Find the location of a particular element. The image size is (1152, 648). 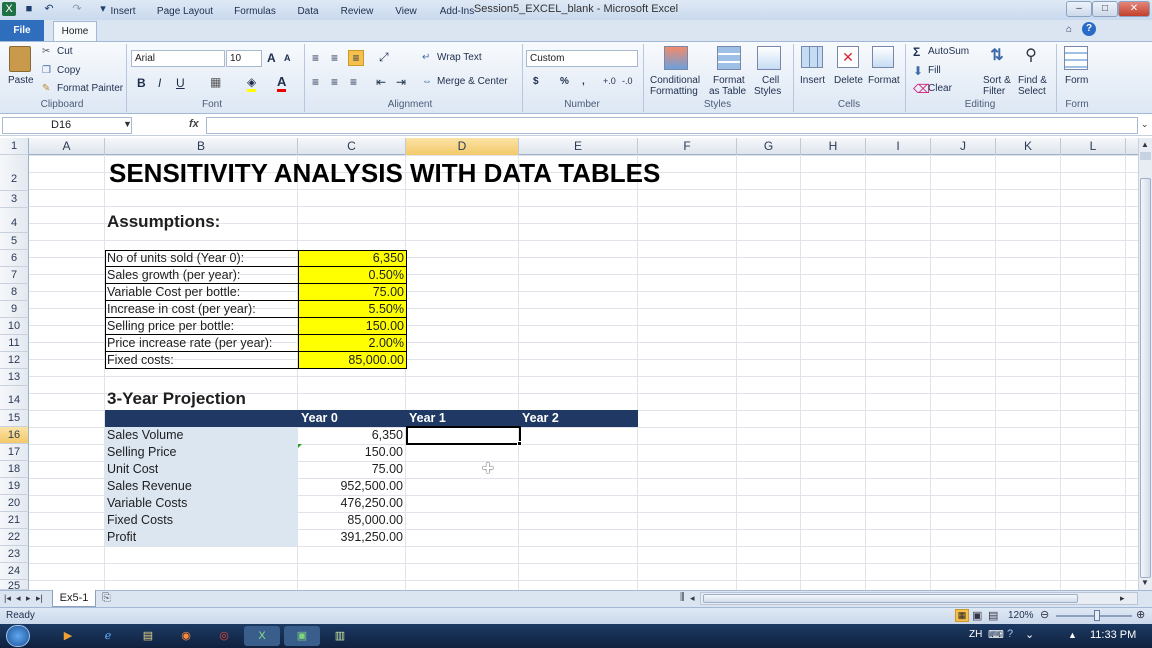

fill-color-icon: ◈ is located at coordinates (252, 83).